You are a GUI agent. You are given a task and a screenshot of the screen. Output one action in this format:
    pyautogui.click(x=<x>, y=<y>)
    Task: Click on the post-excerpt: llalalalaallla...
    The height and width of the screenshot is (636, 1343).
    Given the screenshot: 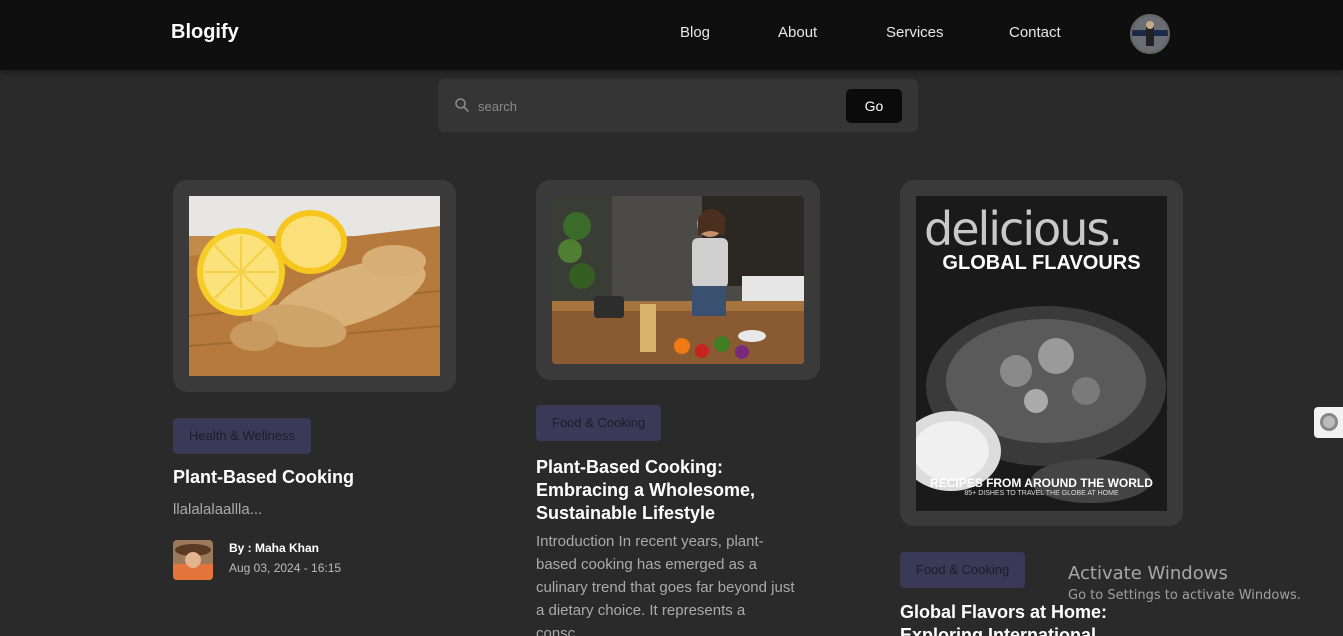 What is the action you would take?
    pyautogui.click(x=218, y=509)
    